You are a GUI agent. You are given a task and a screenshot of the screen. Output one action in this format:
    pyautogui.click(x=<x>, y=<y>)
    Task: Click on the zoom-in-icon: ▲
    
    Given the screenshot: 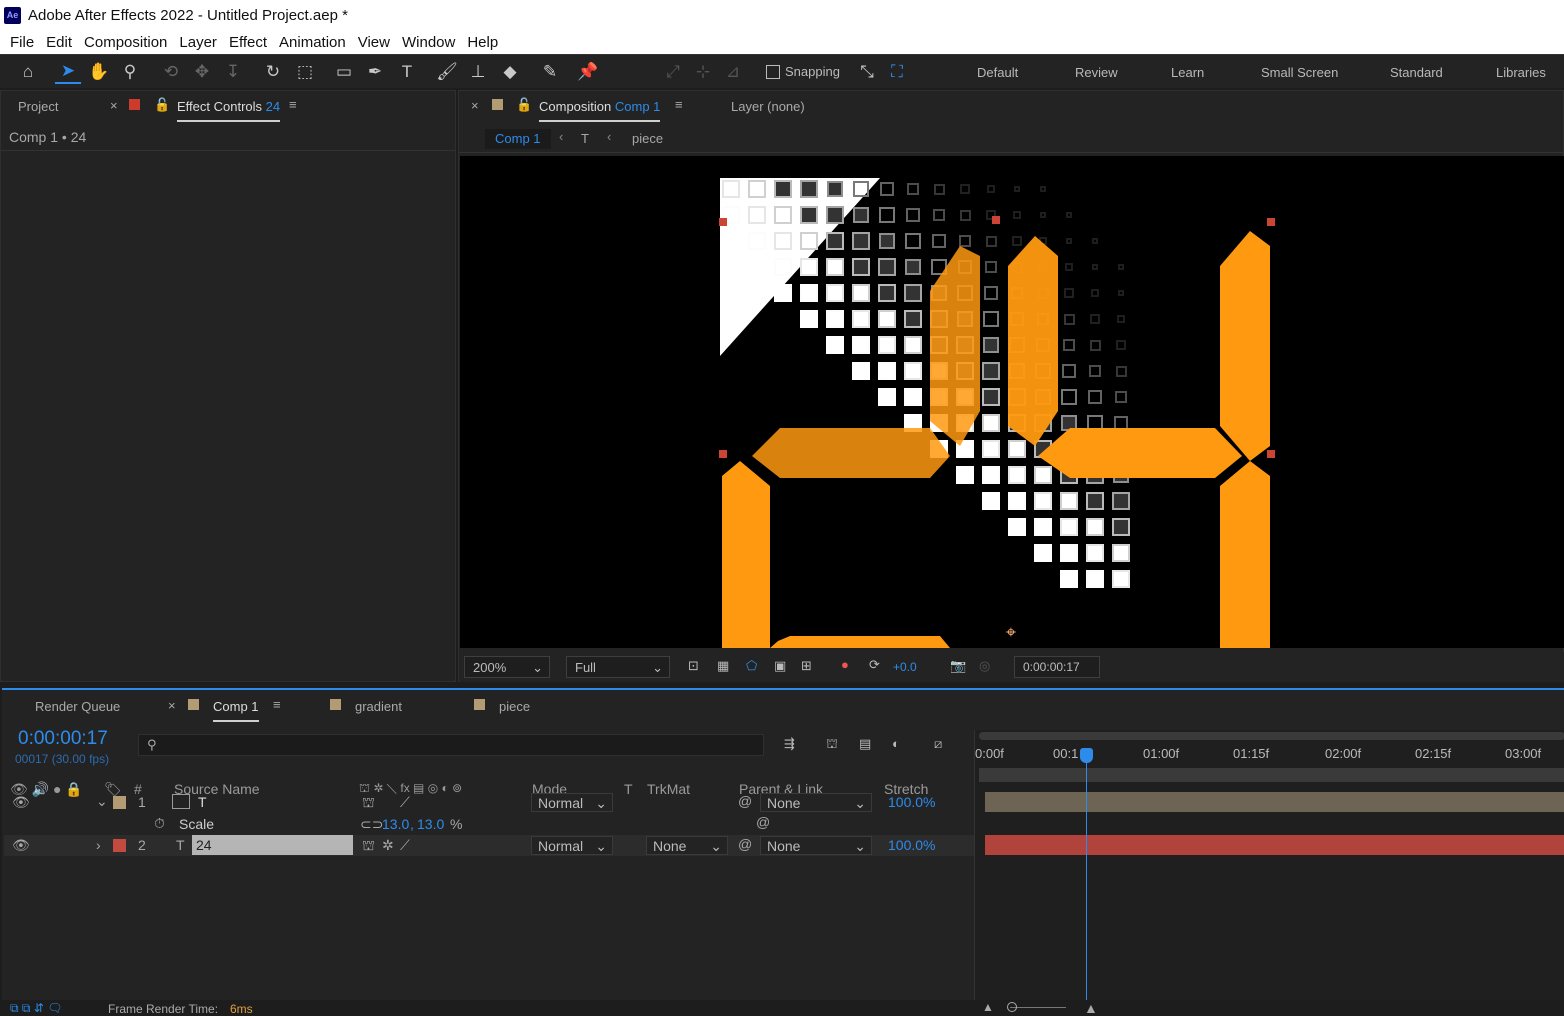 What is the action you would take?
    pyautogui.click(x=1091, y=1008)
    